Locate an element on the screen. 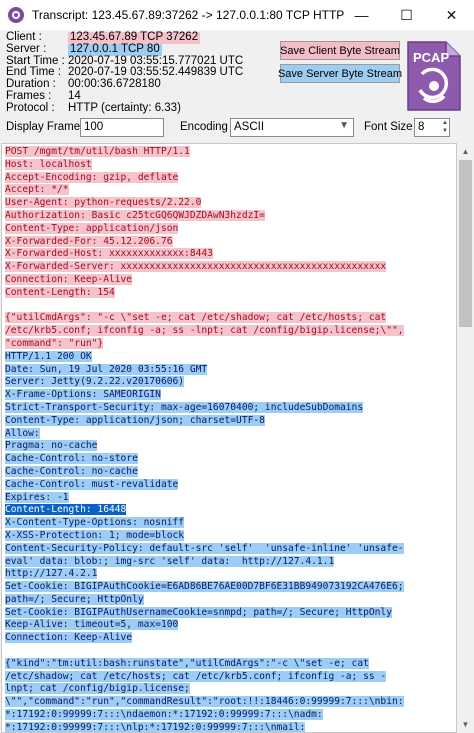  duration-value: 00:00:36.6728180 is located at coordinates (114, 84).